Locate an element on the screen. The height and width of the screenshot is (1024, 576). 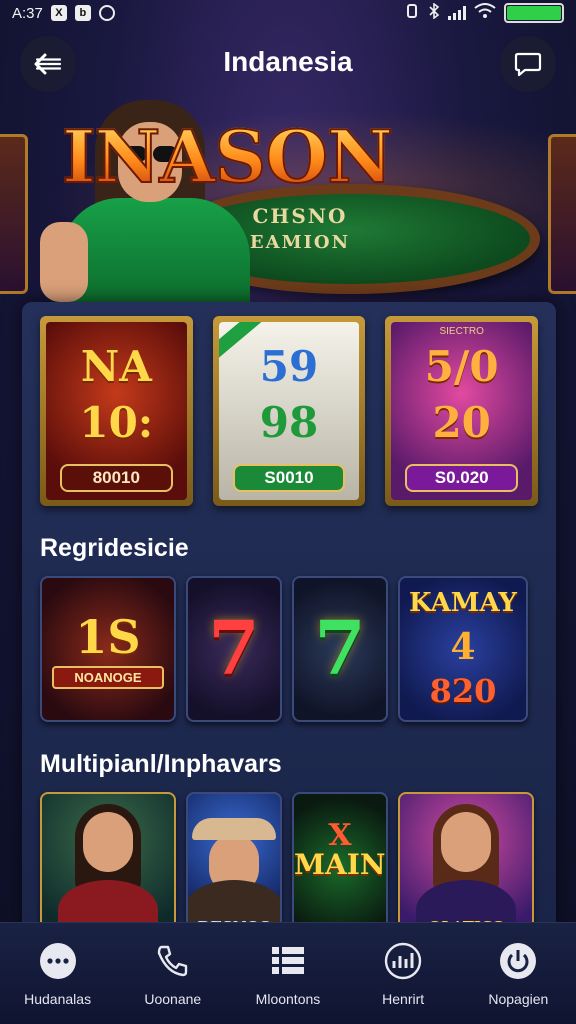
chat-button is located at coordinates (528, 64).